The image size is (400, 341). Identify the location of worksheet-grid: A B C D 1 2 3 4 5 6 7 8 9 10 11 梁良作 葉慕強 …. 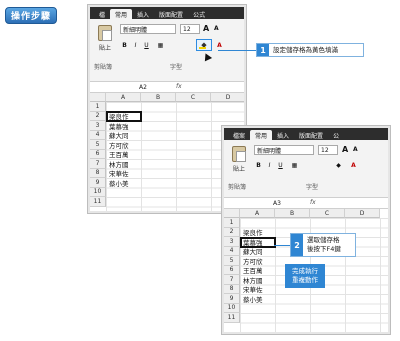
(167, 152).